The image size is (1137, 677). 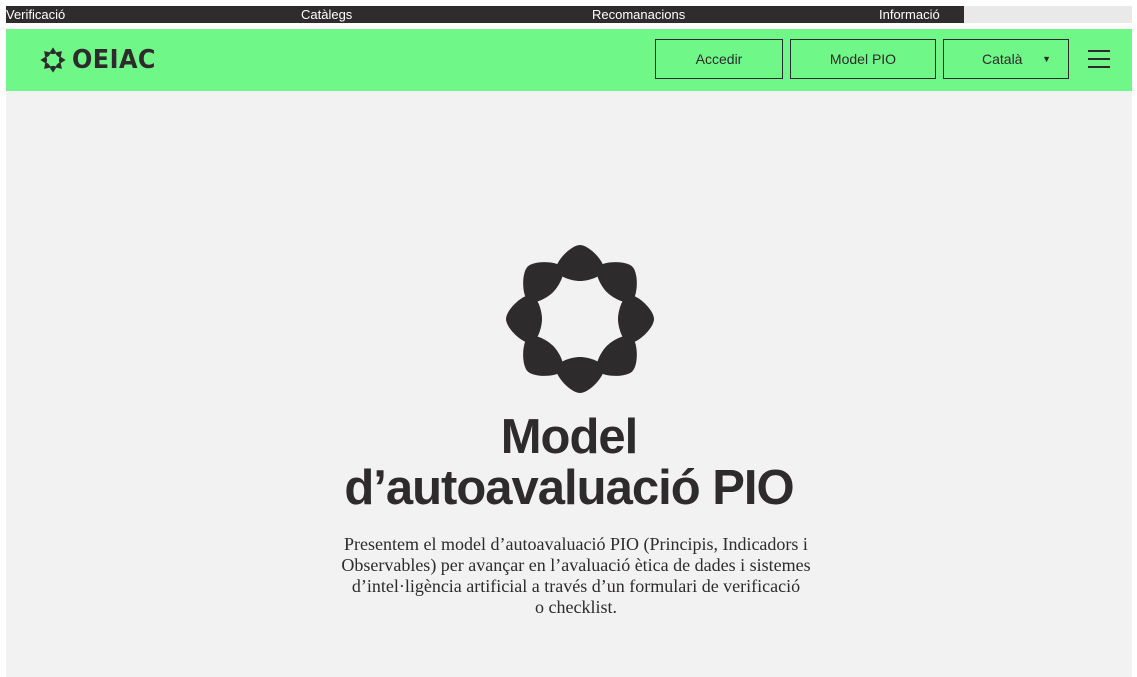 I want to click on top-nav-catalegs: Catàlegs, so click(x=326, y=14).